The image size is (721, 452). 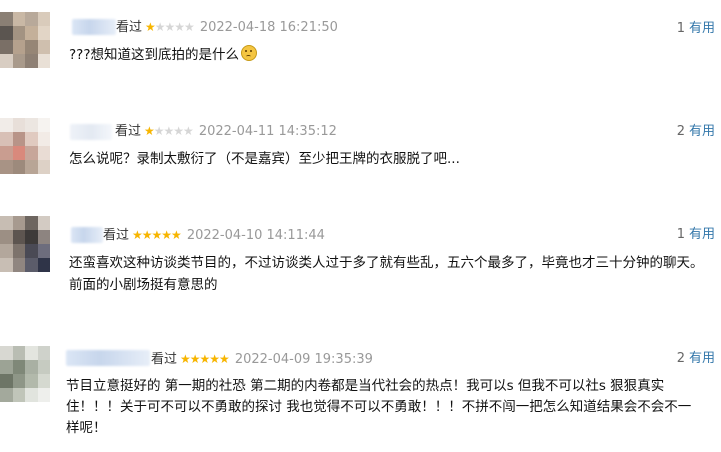 I want to click on review-meta: 看过 ★★★★★ 2022-04-09 19:35:39, so click(x=262, y=359).